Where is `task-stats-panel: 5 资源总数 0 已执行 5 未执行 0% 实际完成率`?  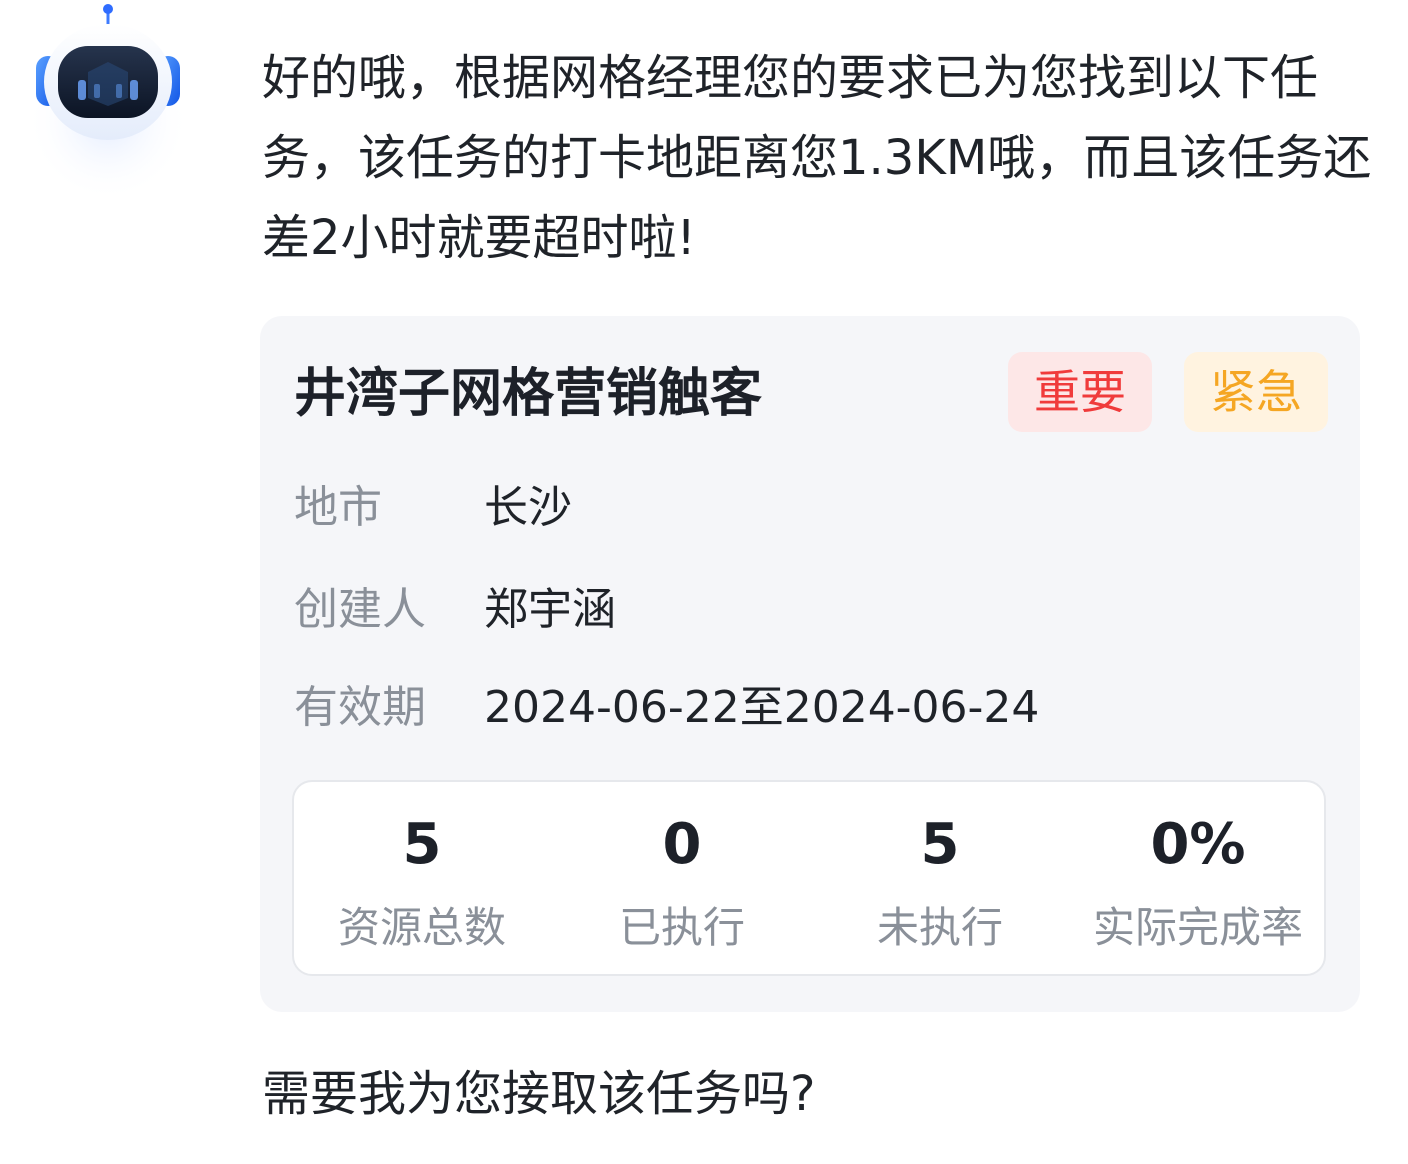
task-stats-panel: 5 资源总数 0 已执行 5 未执行 0% 实际完成率 is located at coordinates (809, 878).